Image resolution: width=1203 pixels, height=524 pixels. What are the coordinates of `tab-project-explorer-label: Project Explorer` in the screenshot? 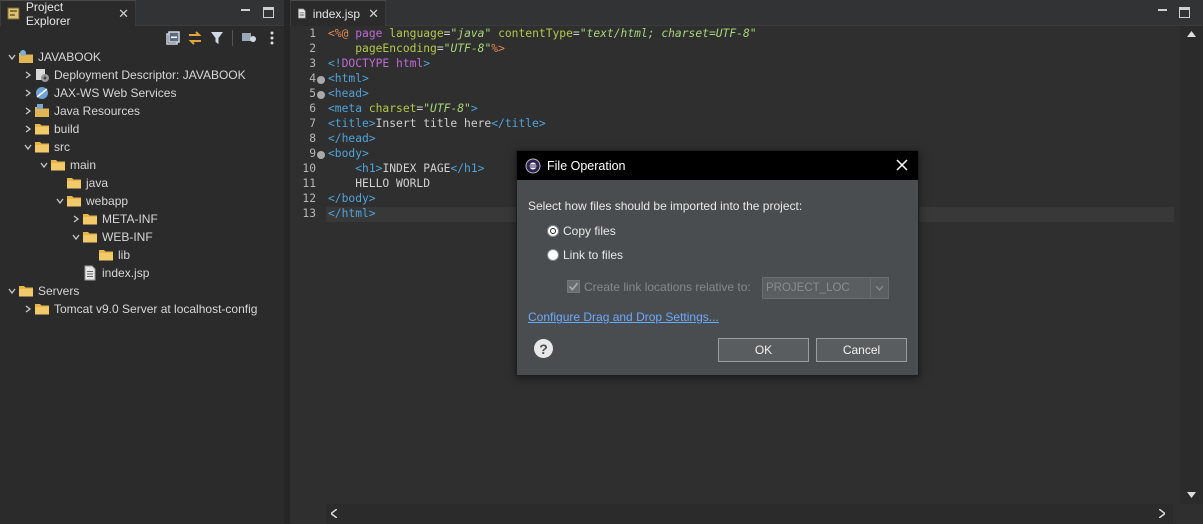 It's located at (48, 14).